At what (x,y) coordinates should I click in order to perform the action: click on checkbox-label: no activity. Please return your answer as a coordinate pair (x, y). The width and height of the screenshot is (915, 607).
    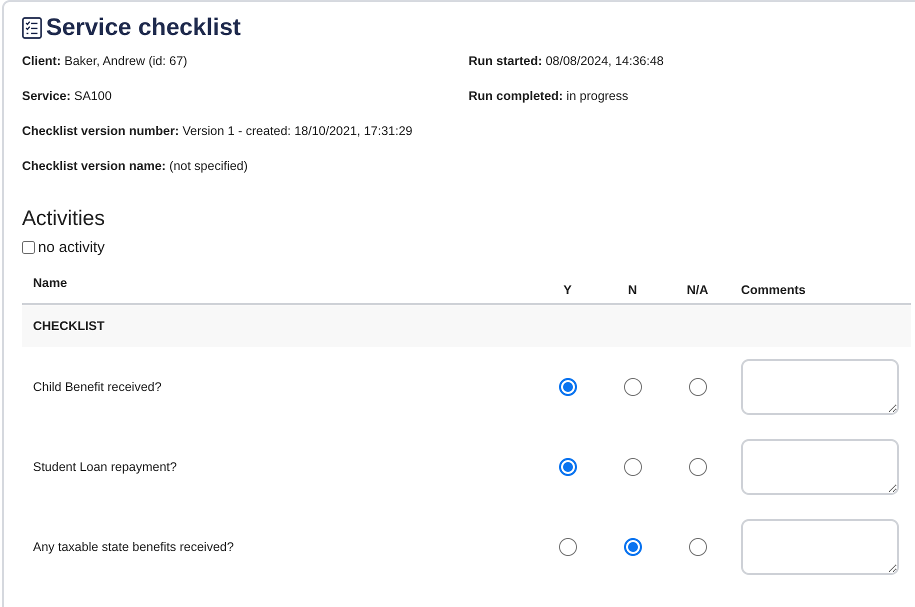
    Looking at the image, I should click on (71, 247).